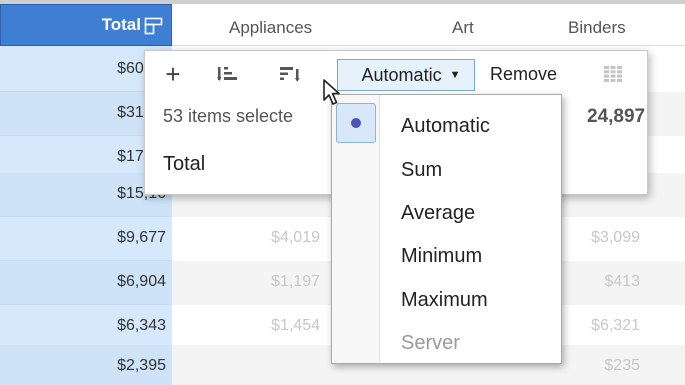 The image size is (685, 385). I want to click on option-average: Average, so click(438, 213).